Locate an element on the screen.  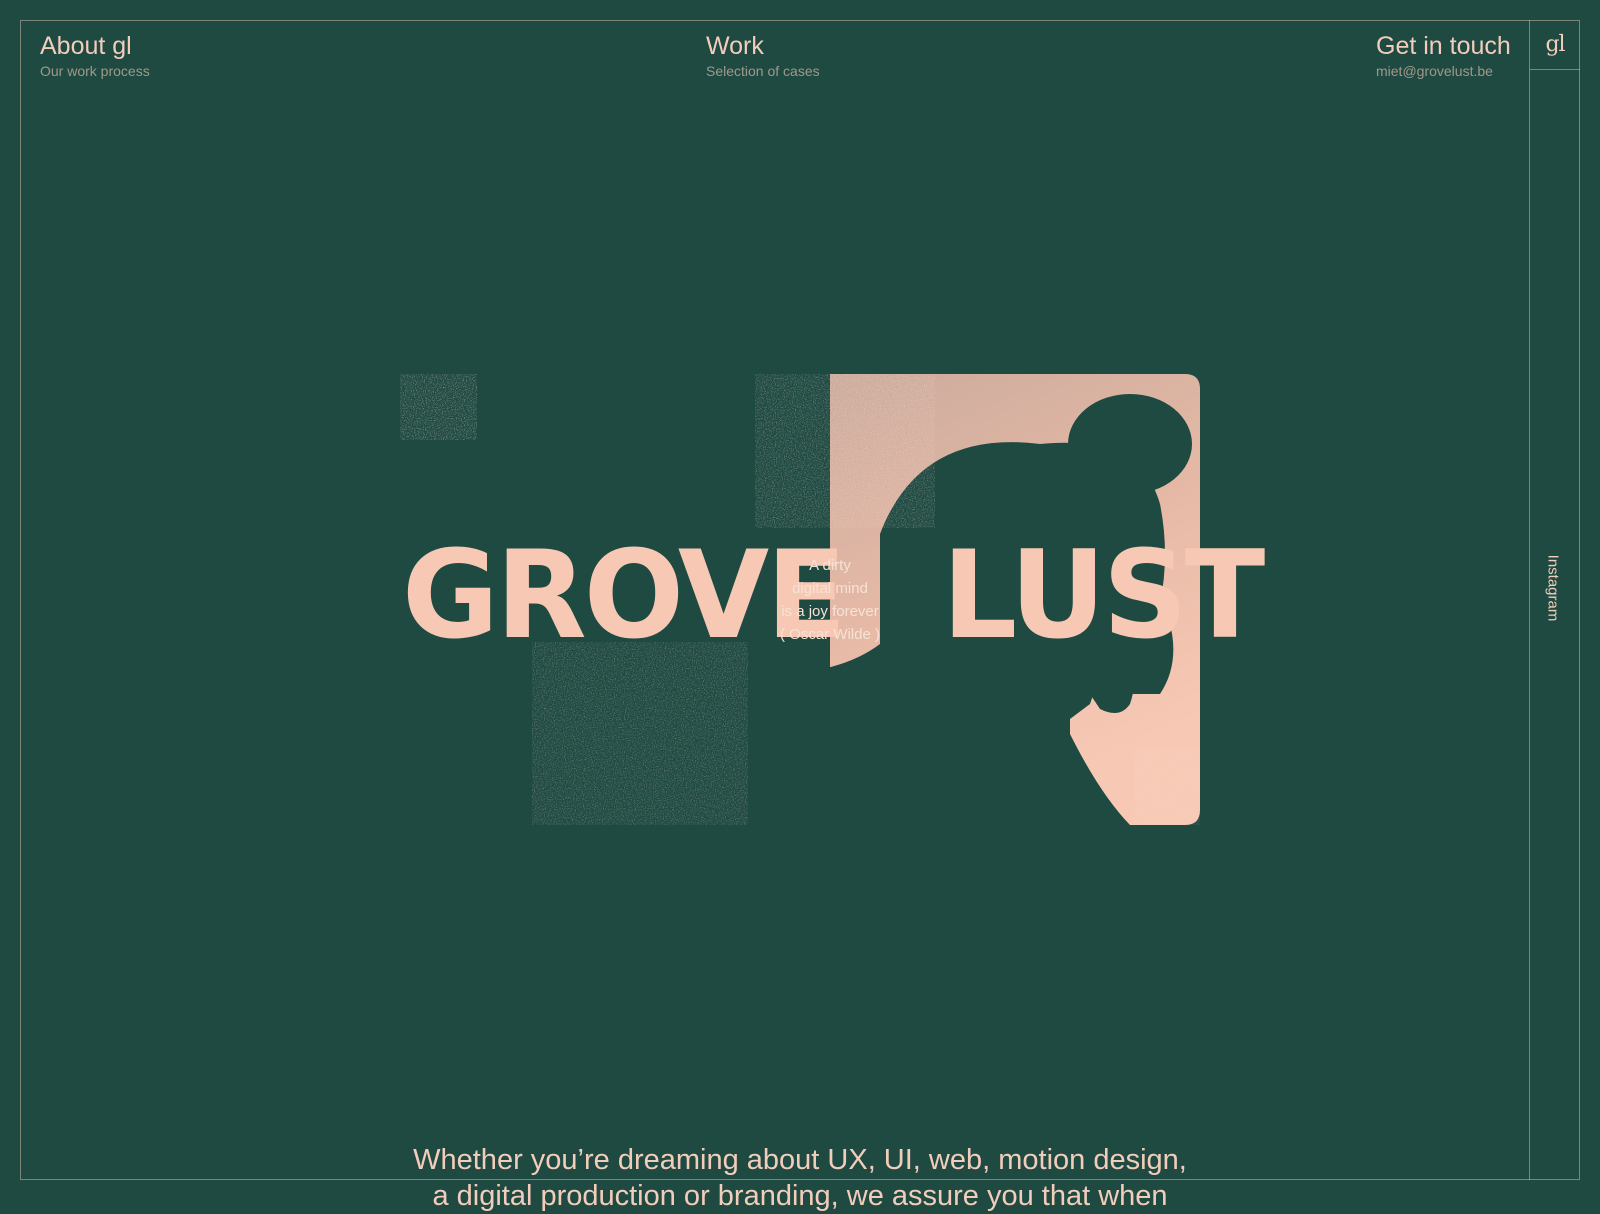
nav-work-subtitle: Selection of cases is located at coordinates (763, 71).